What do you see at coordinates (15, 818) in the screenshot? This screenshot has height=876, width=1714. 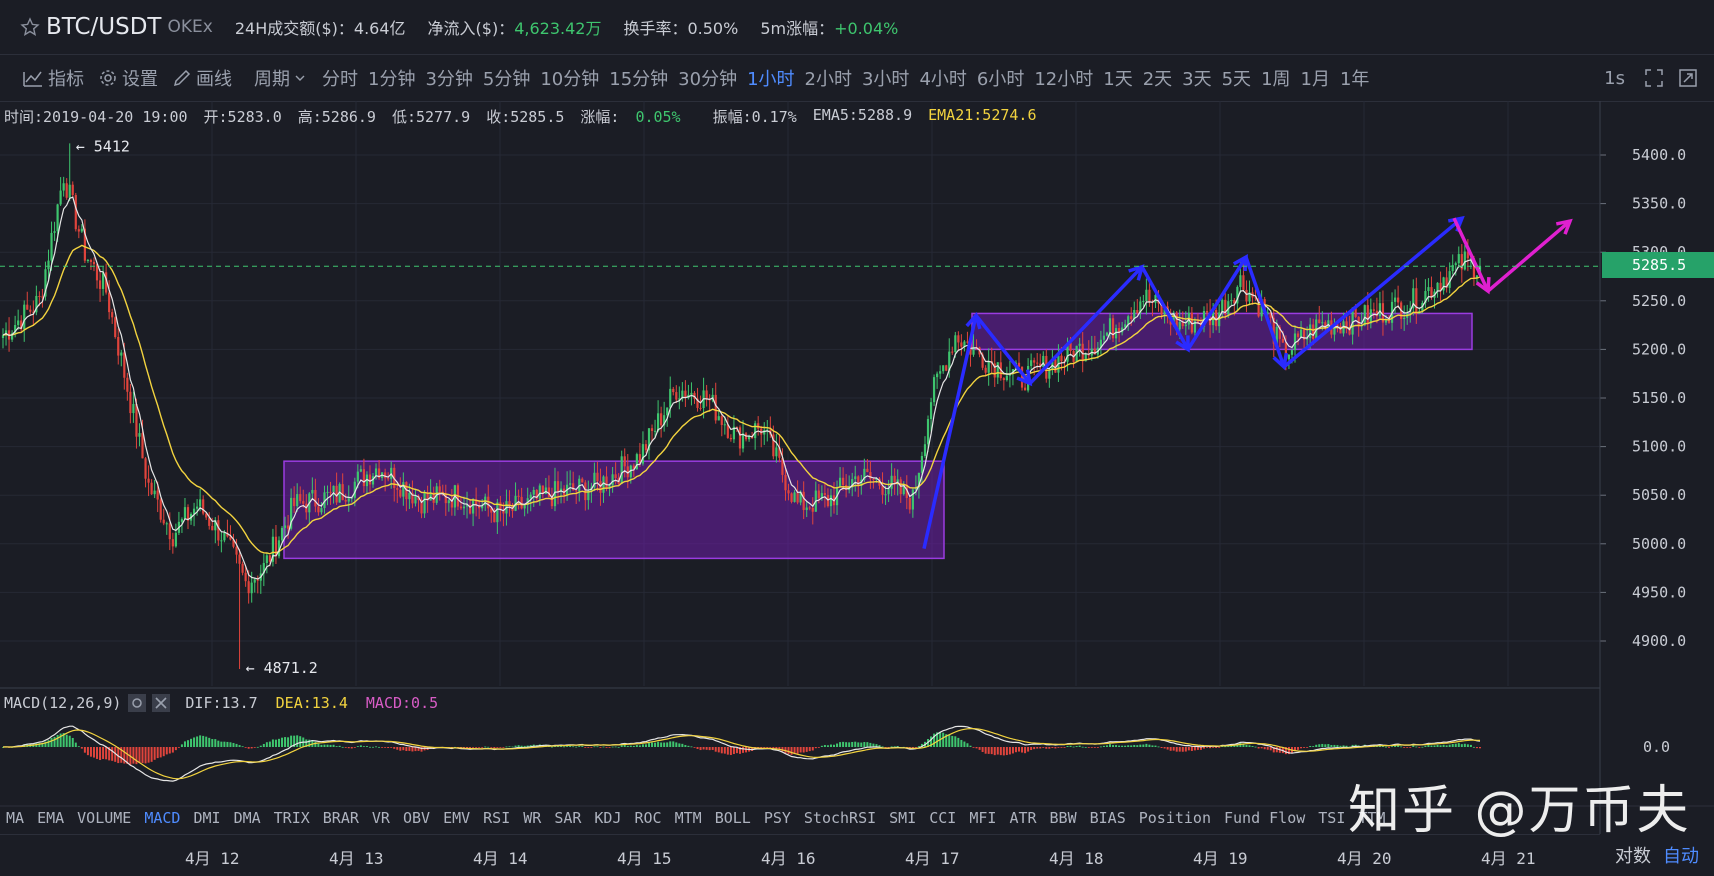 I see `indicator-tab-ma: MA` at bounding box center [15, 818].